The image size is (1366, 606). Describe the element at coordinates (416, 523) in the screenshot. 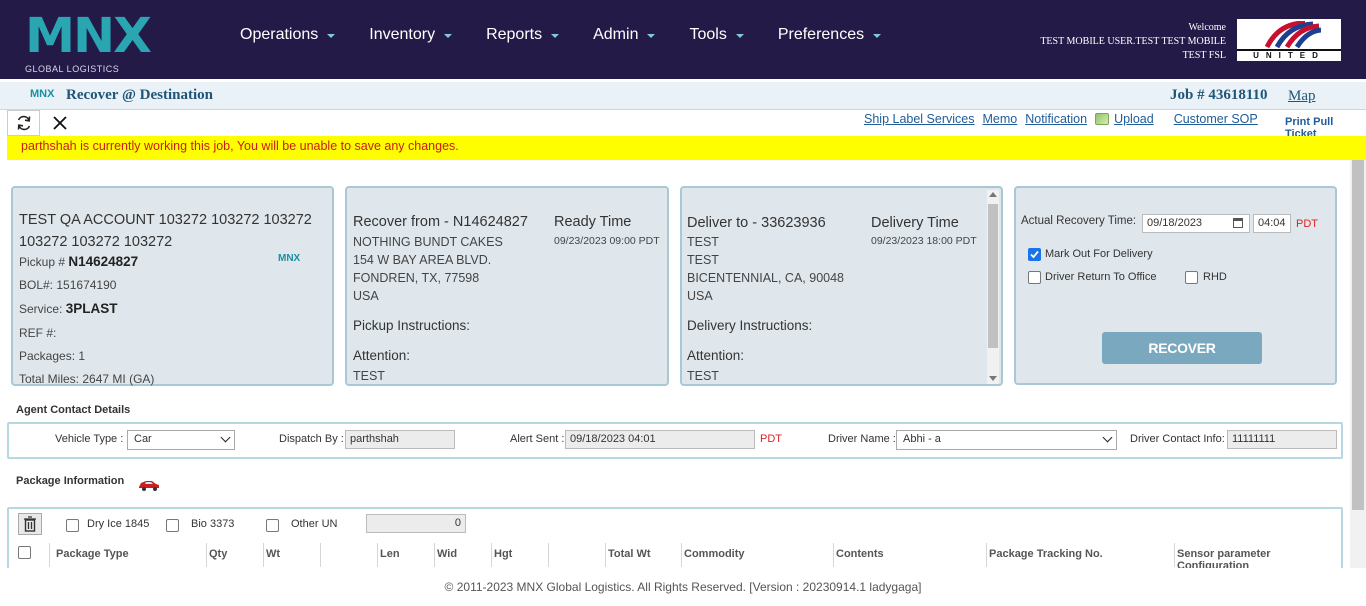

I see `un-number-field: 0` at that location.